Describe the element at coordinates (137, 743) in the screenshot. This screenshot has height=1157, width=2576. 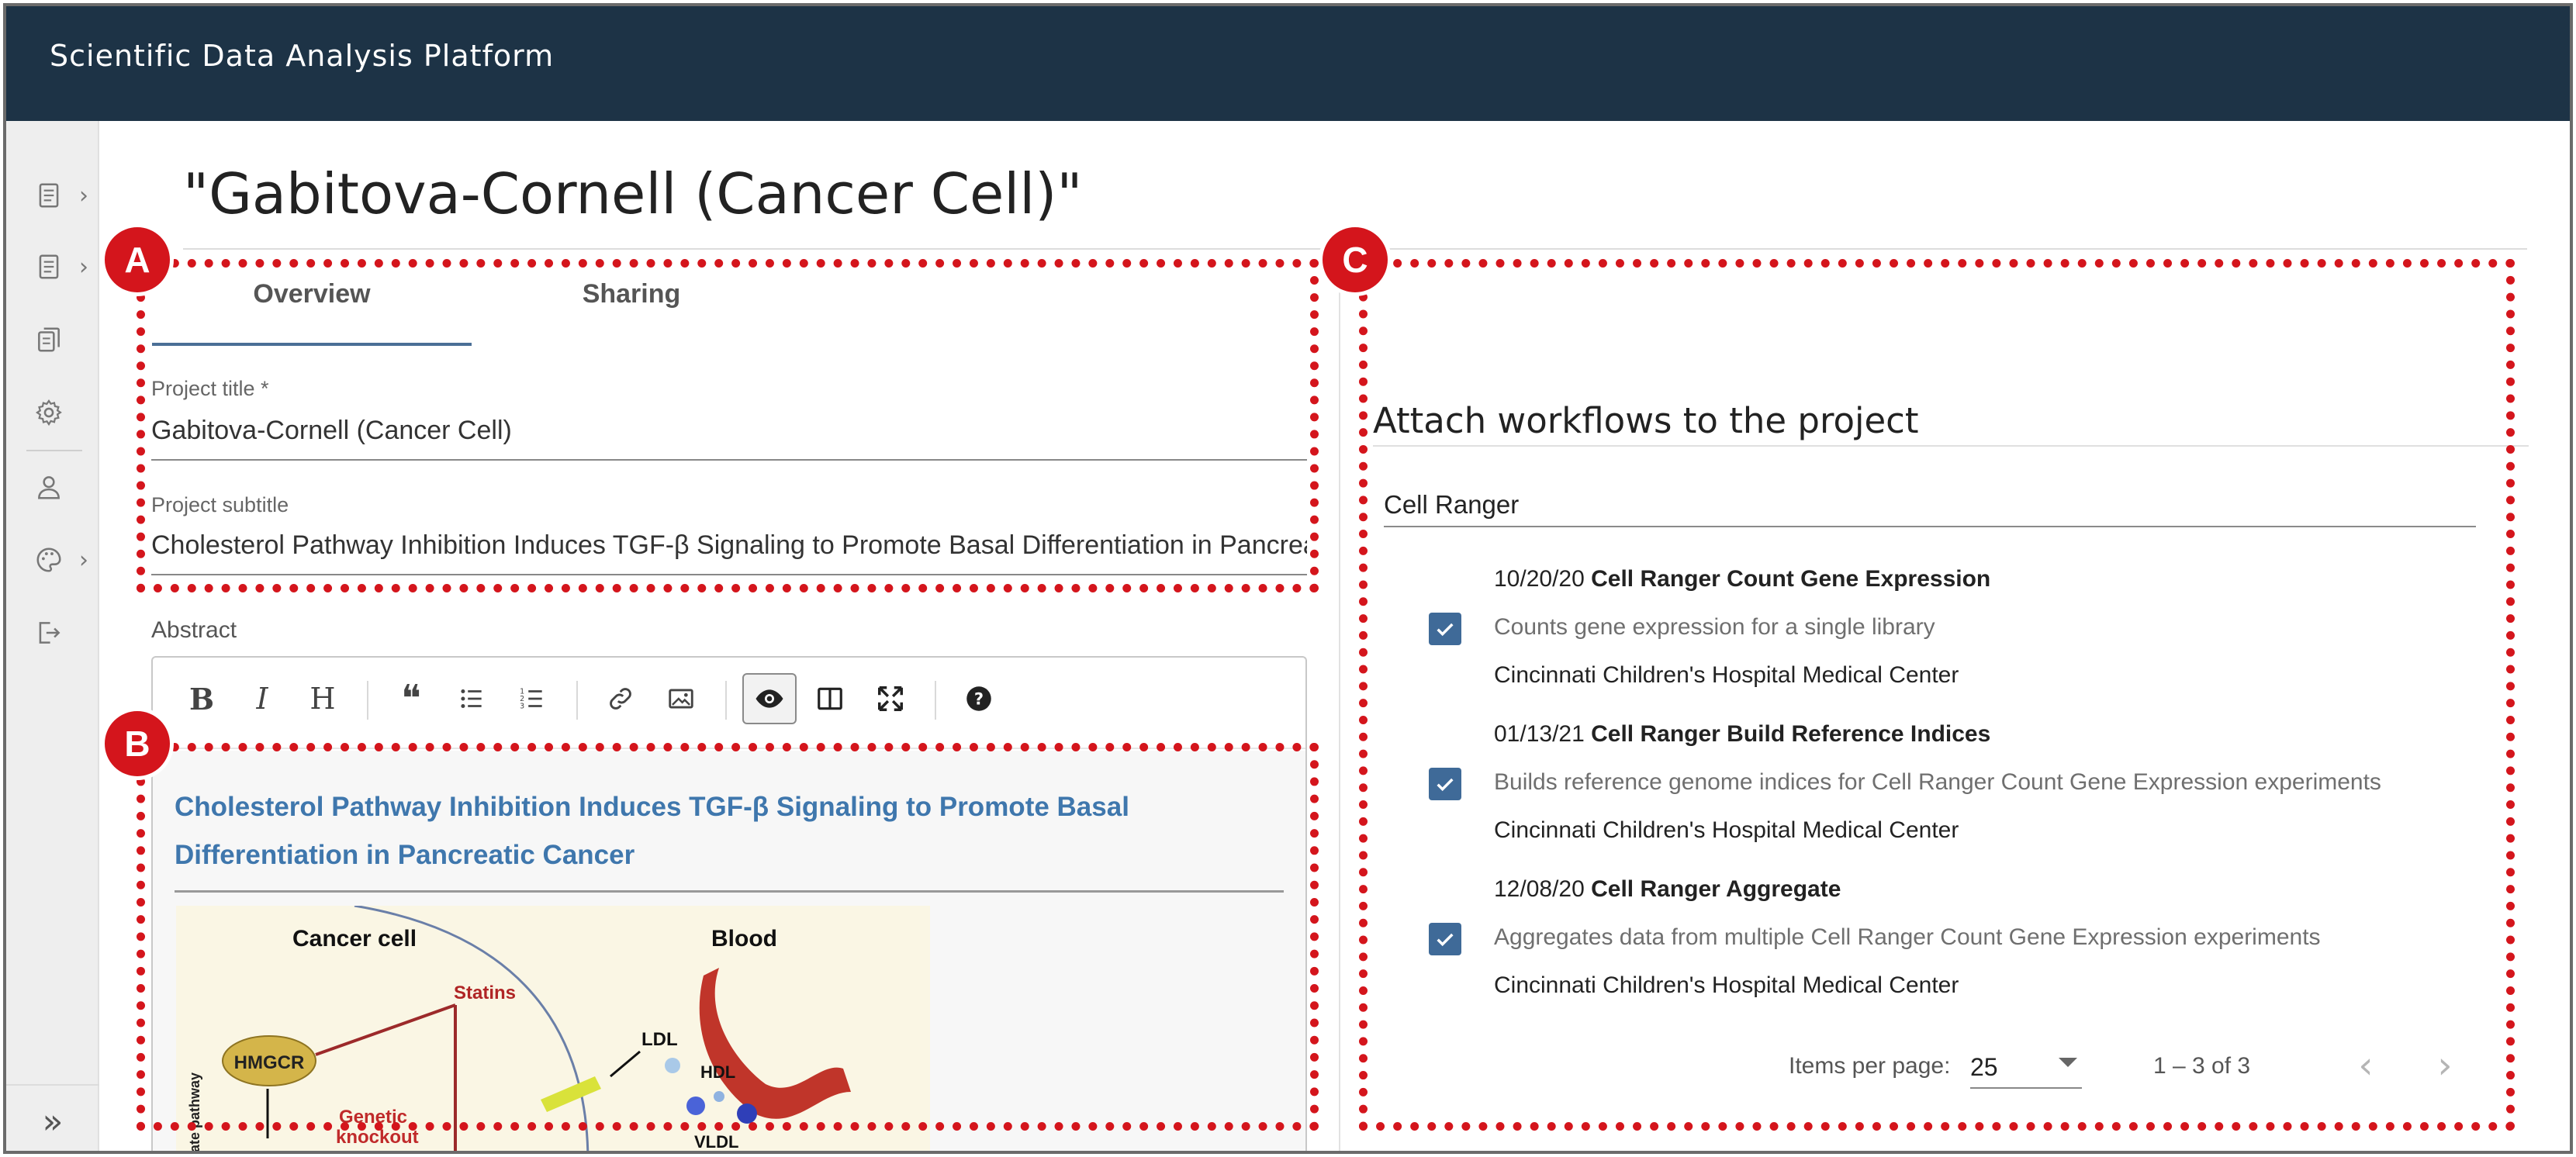
I see `callout-badge-b: B` at that location.